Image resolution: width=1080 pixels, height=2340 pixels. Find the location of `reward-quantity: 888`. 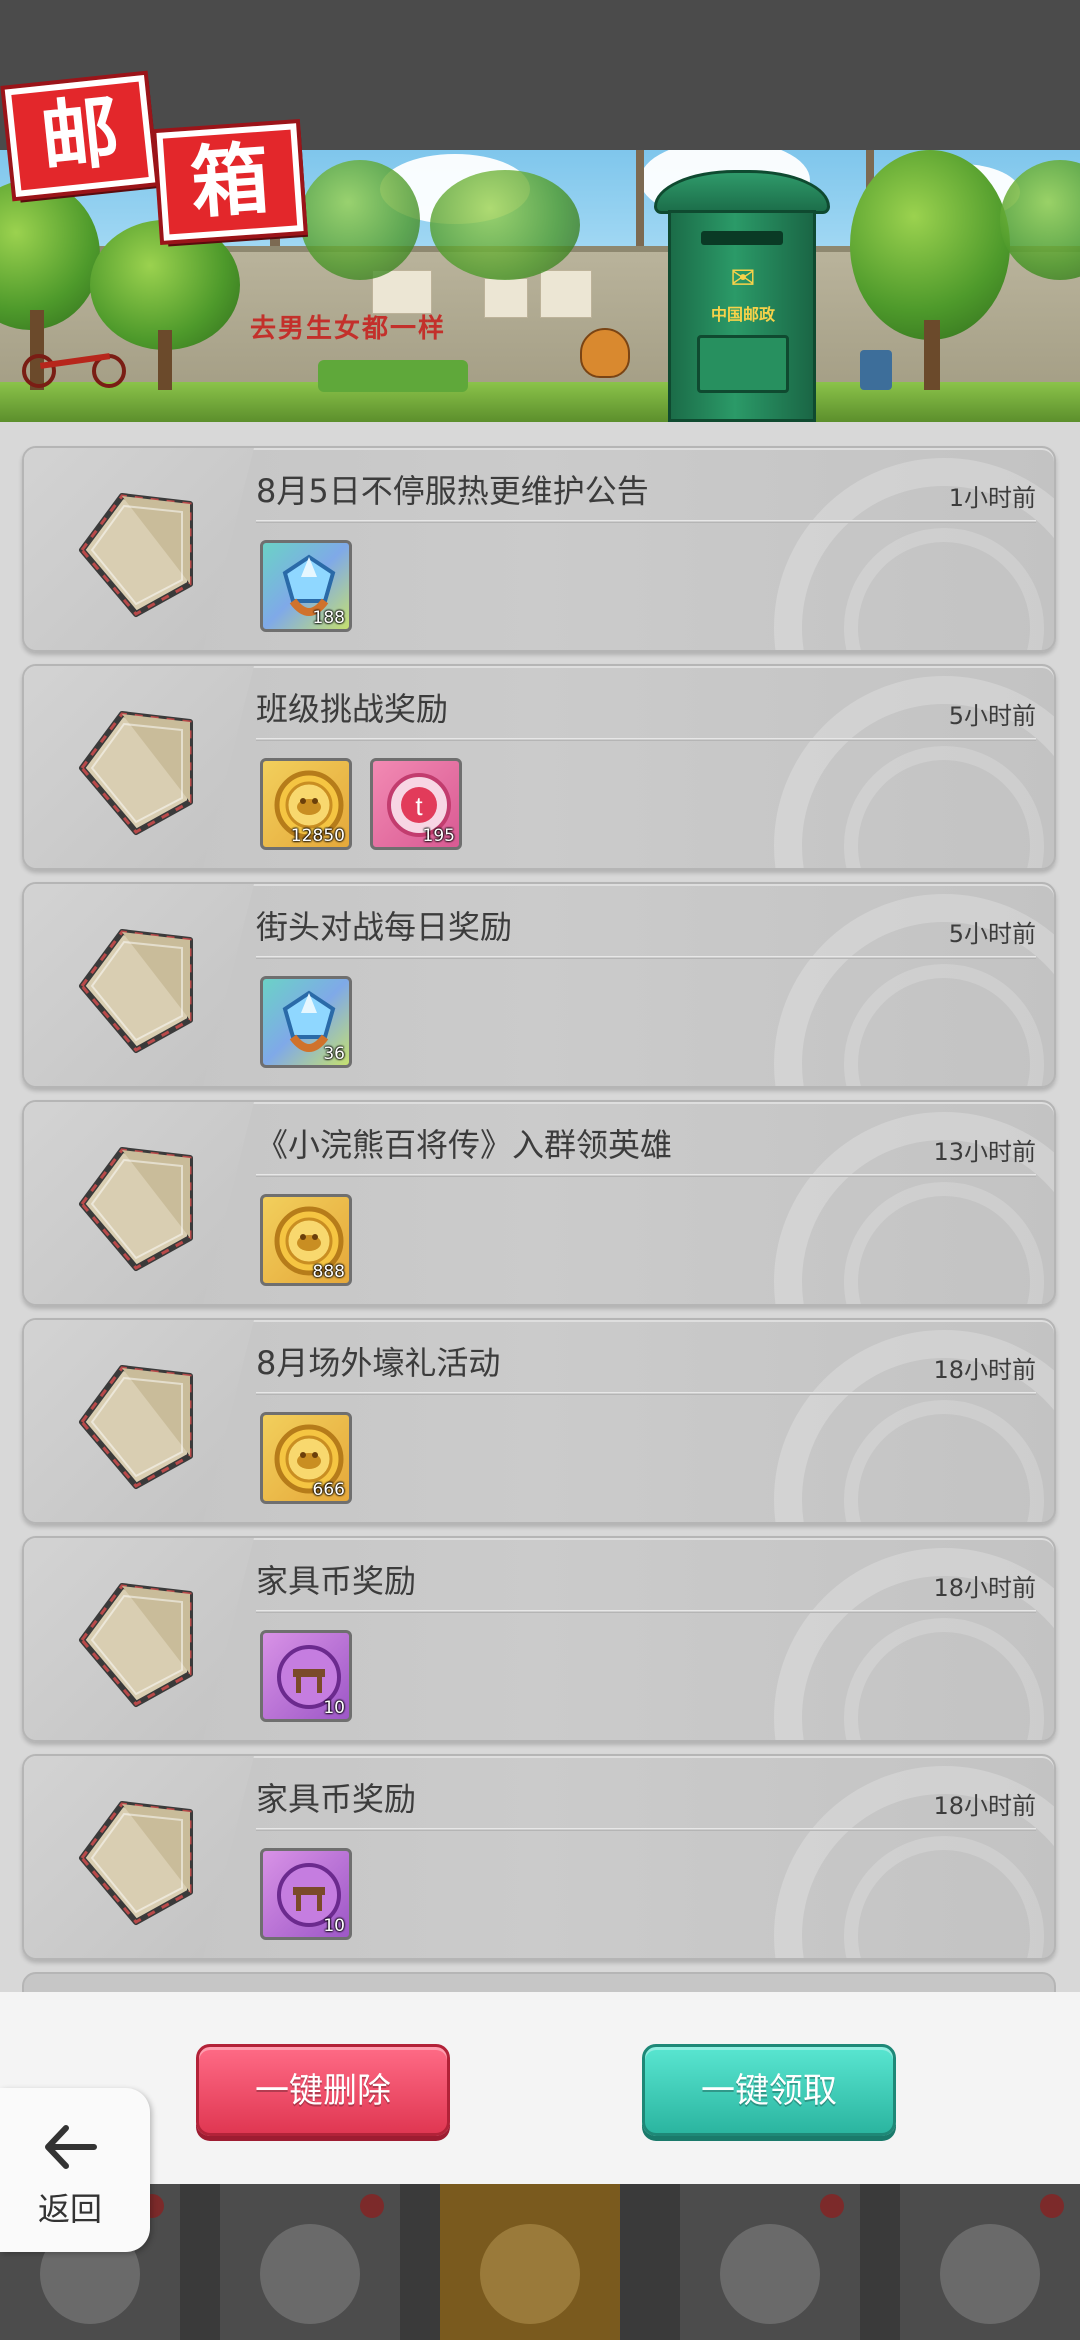

reward-quantity: 888 is located at coordinates (328, 1272).